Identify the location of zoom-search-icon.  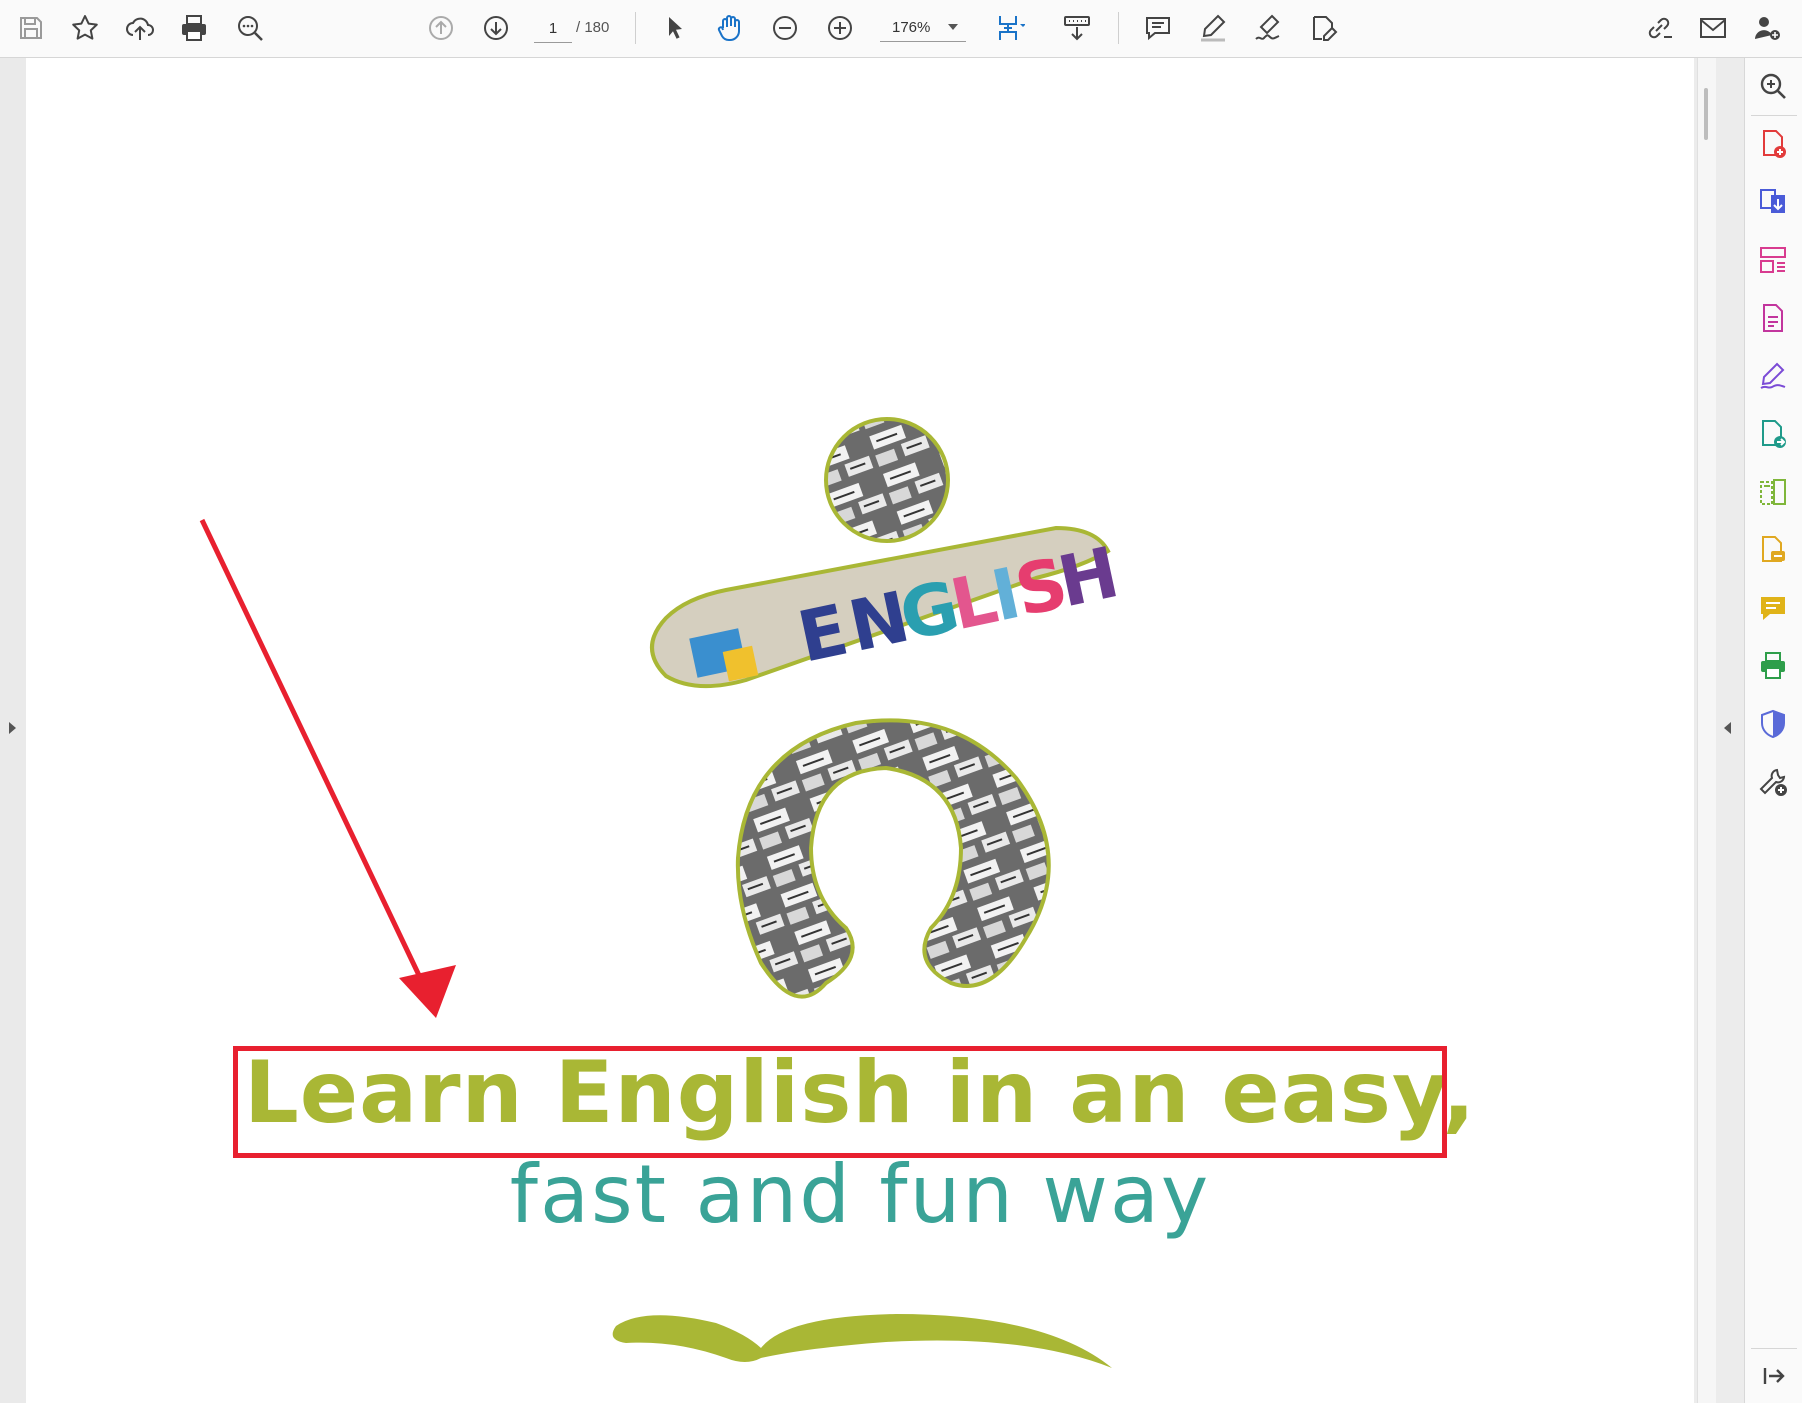
(1773, 86).